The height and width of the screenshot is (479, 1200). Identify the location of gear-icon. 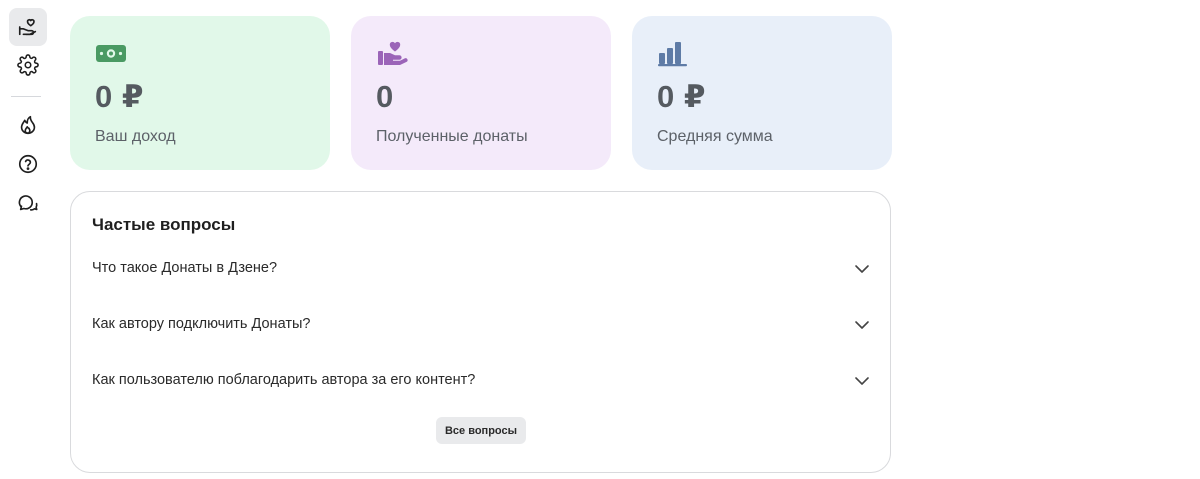
(28, 65).